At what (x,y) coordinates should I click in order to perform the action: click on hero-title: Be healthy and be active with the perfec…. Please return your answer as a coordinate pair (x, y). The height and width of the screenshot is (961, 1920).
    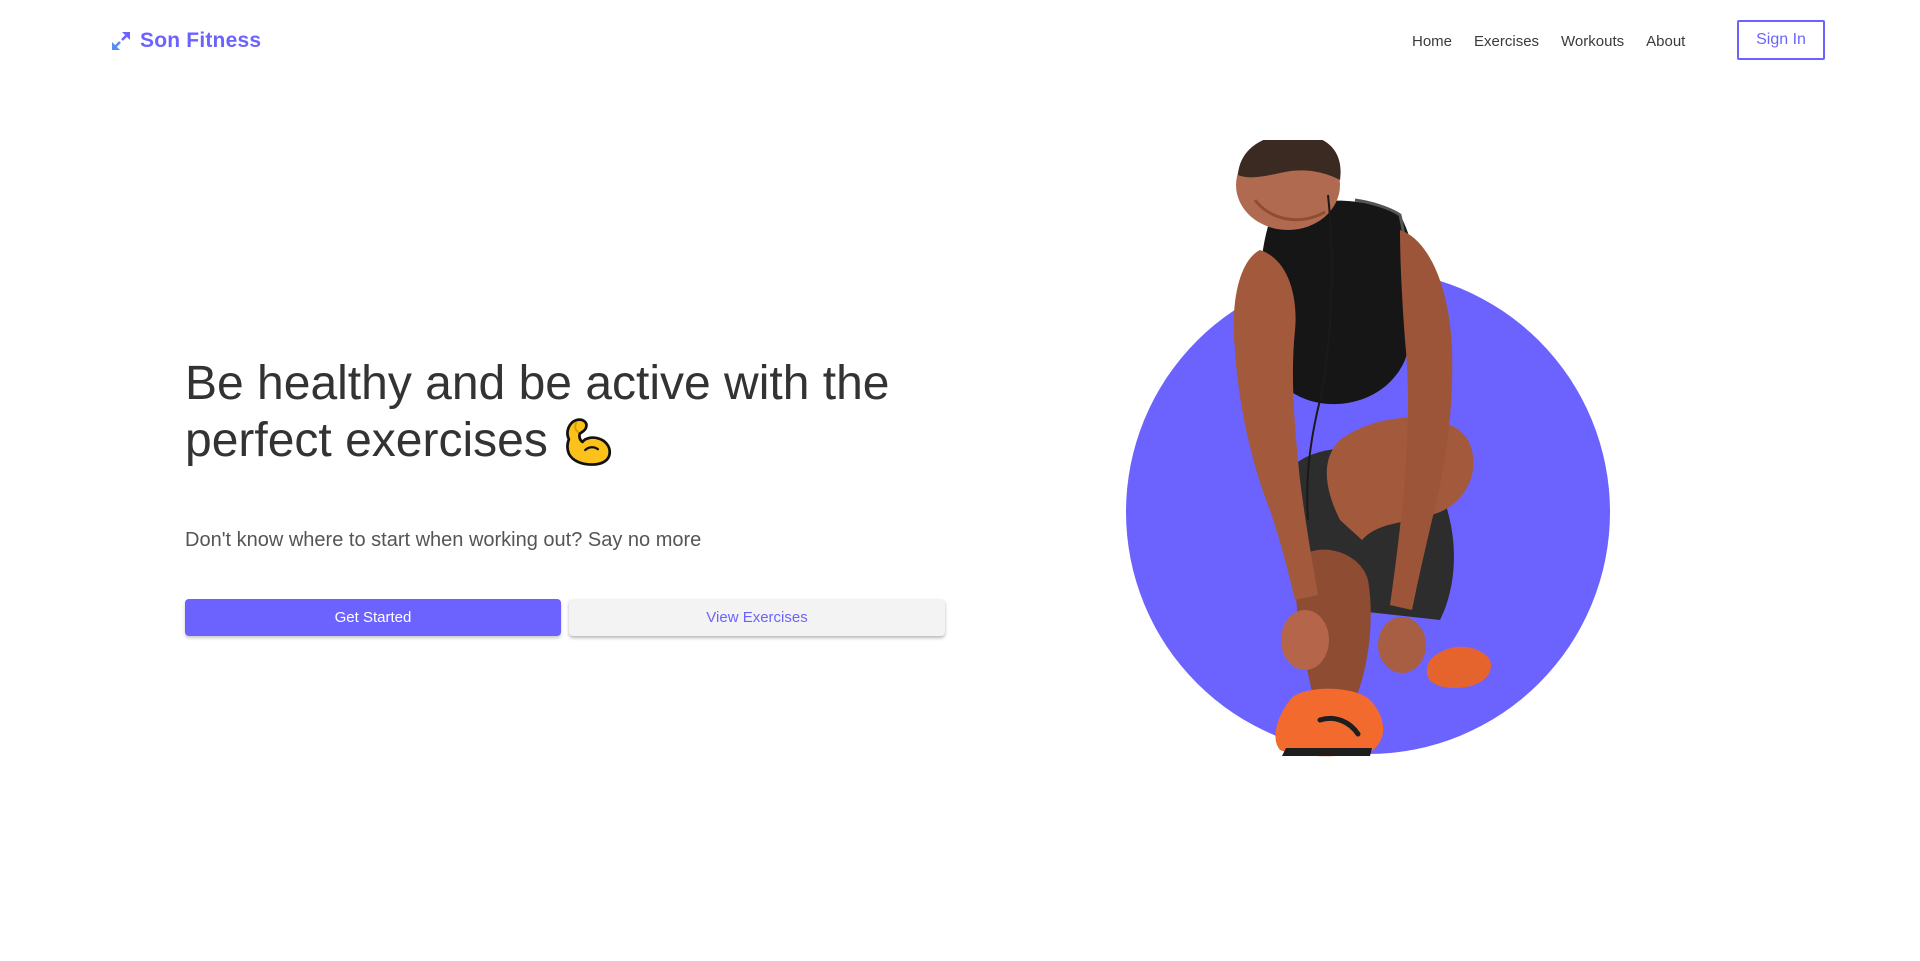
    Looking at the image, I should click on (585, 412).